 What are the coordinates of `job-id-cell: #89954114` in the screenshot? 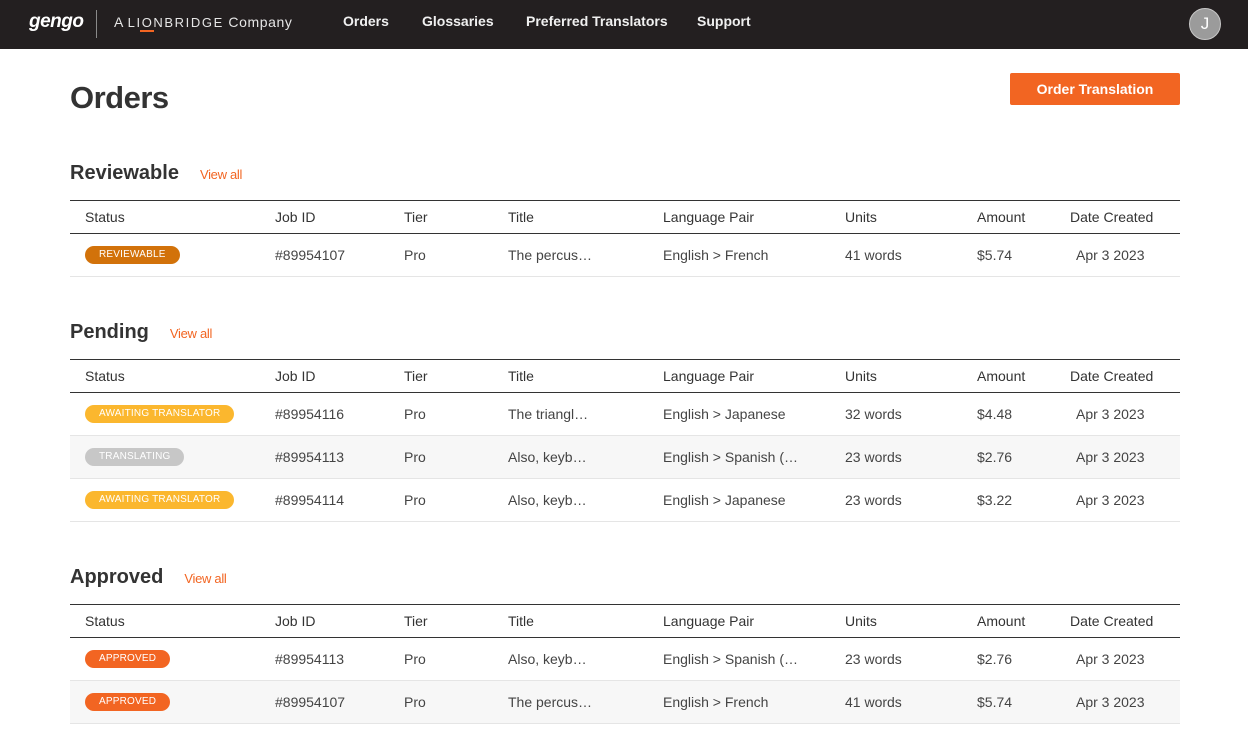 It's located at (309, 500).